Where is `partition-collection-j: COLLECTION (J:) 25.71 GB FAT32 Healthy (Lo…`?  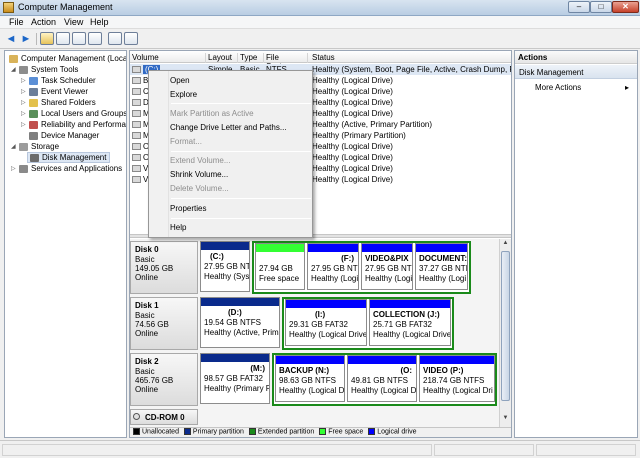
partition-collection-j: COLLECTION (J:) 25.71 GB FAT32 Healthy (Lo… is located at coordinates (410, 322).